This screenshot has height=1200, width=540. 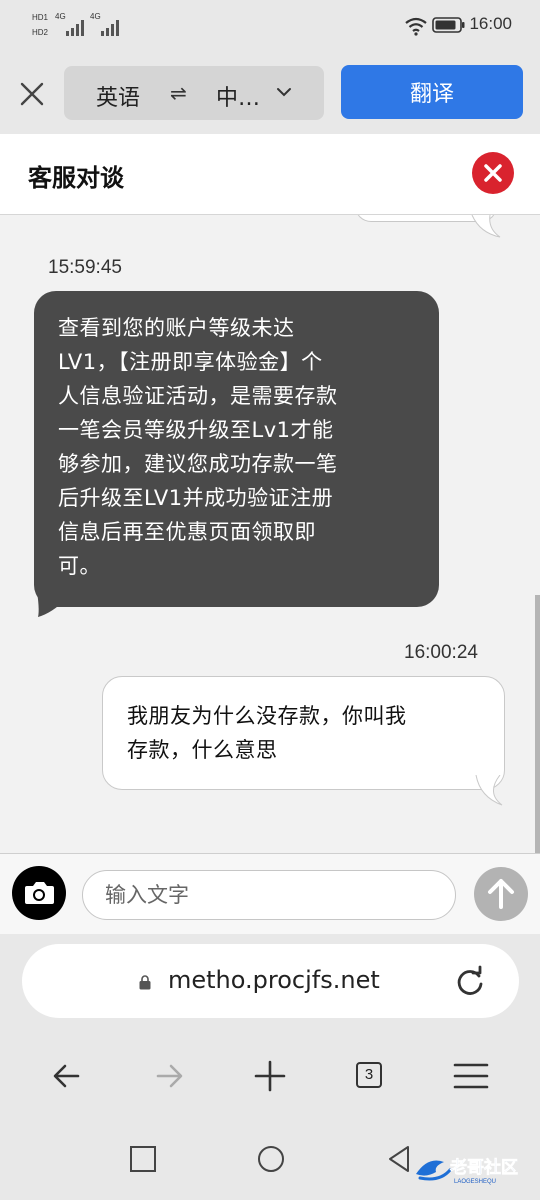 I want to click on address-bar: metho.procjfs.net, so click(x=270, y=981).